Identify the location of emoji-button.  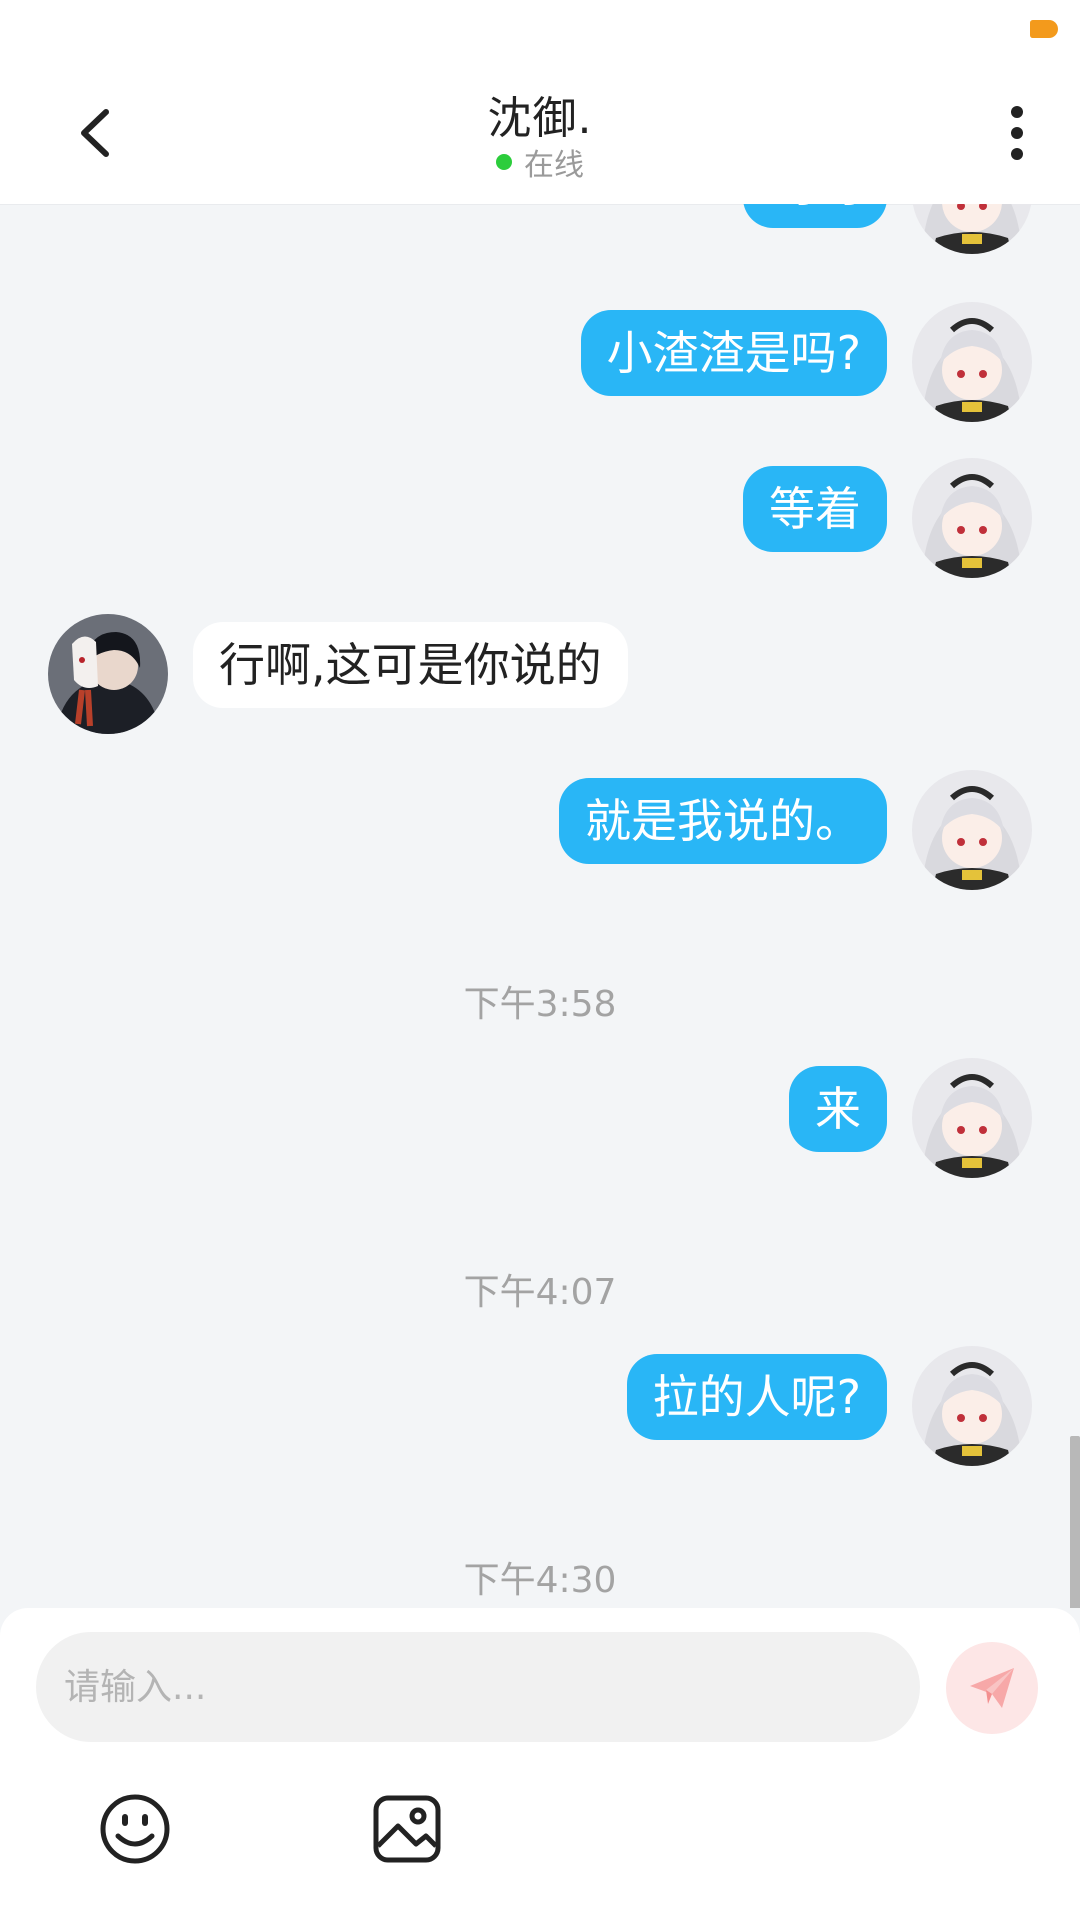
(135, 1829).